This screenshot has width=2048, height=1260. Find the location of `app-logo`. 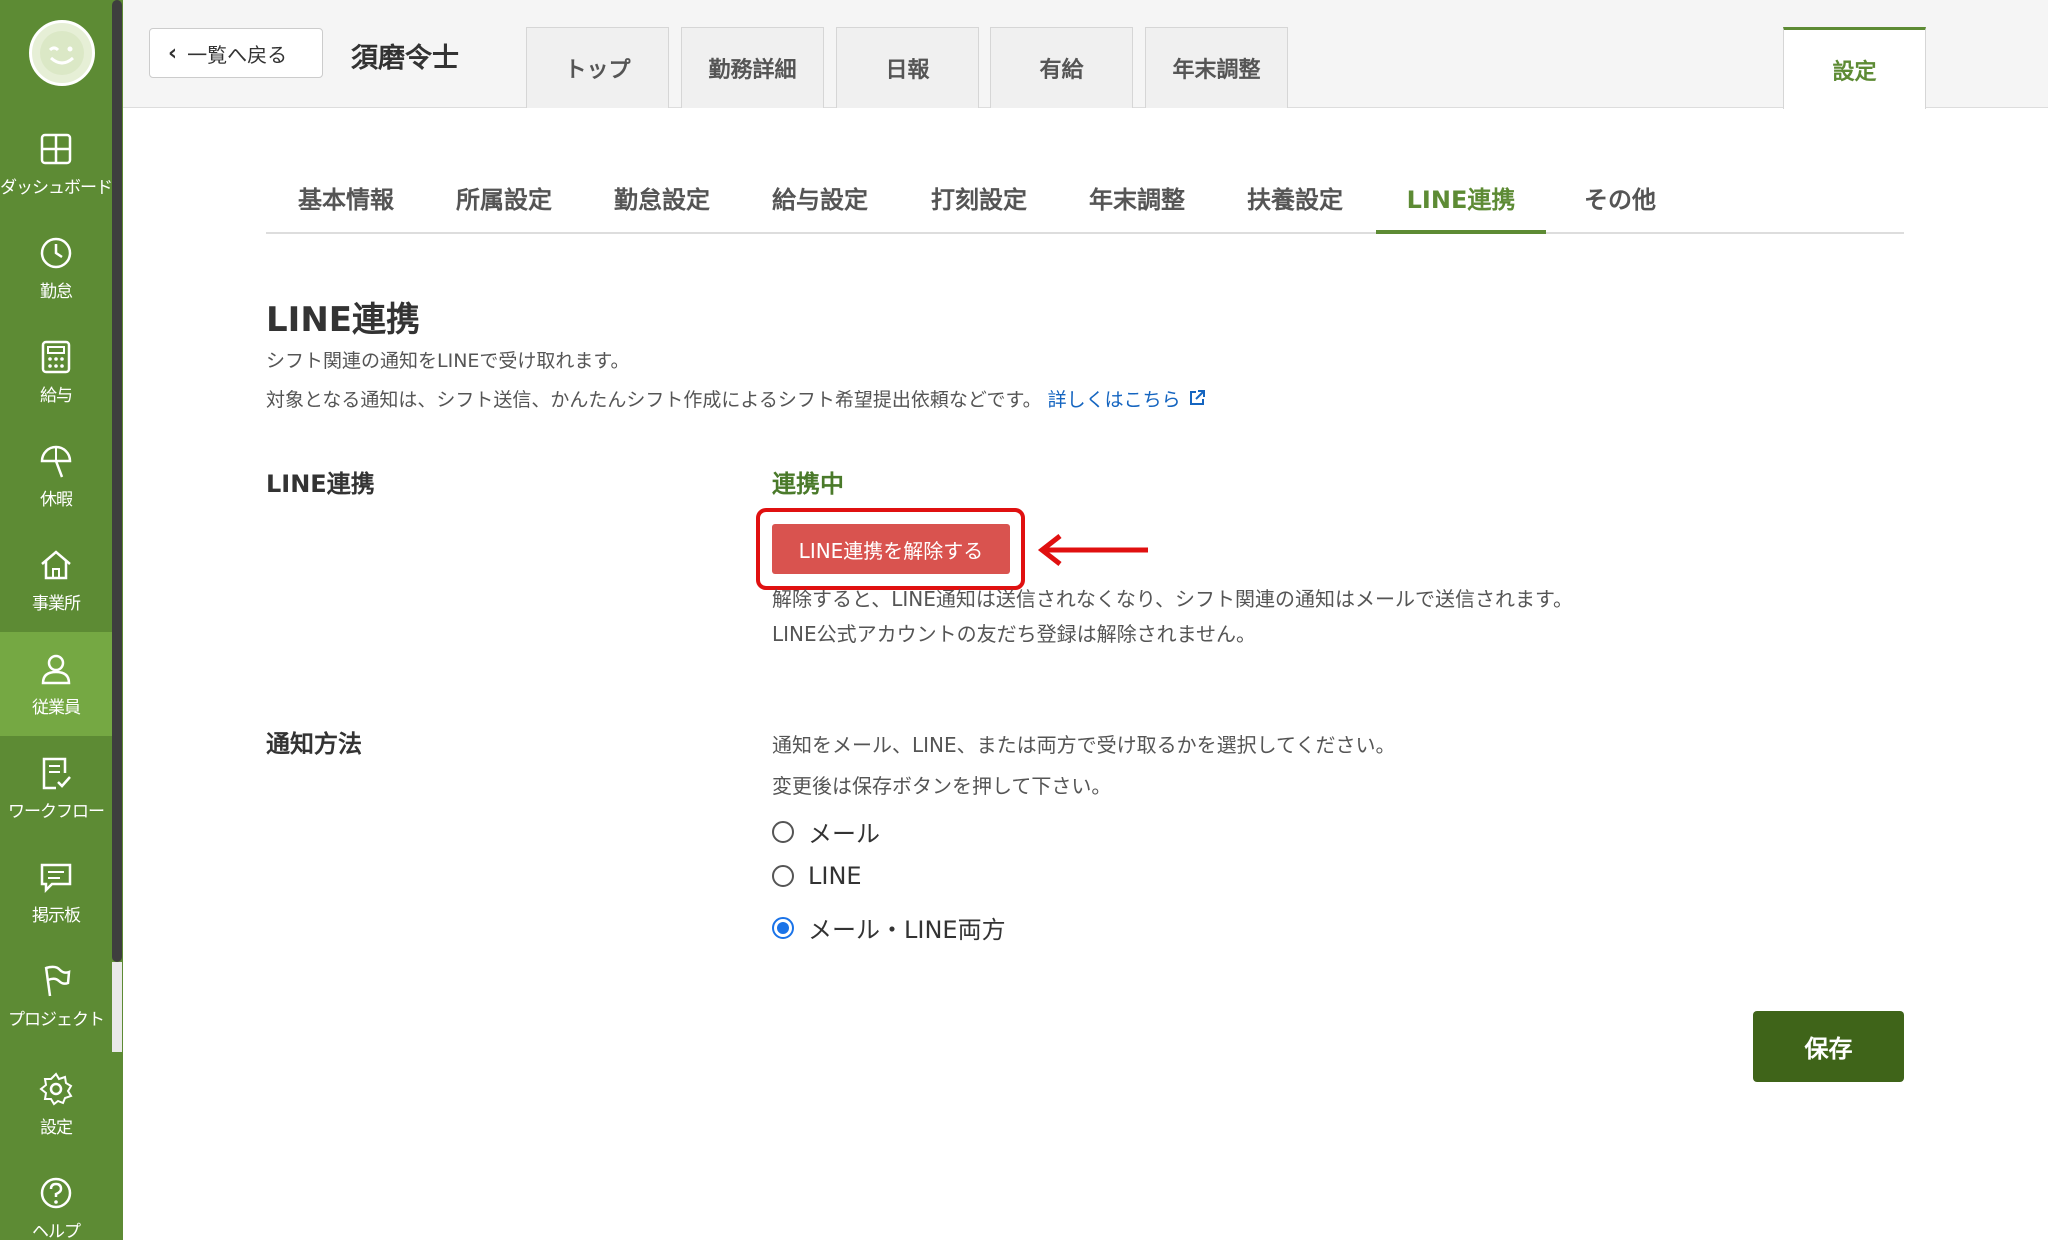

app-logo is located at coordinates (62, 53).